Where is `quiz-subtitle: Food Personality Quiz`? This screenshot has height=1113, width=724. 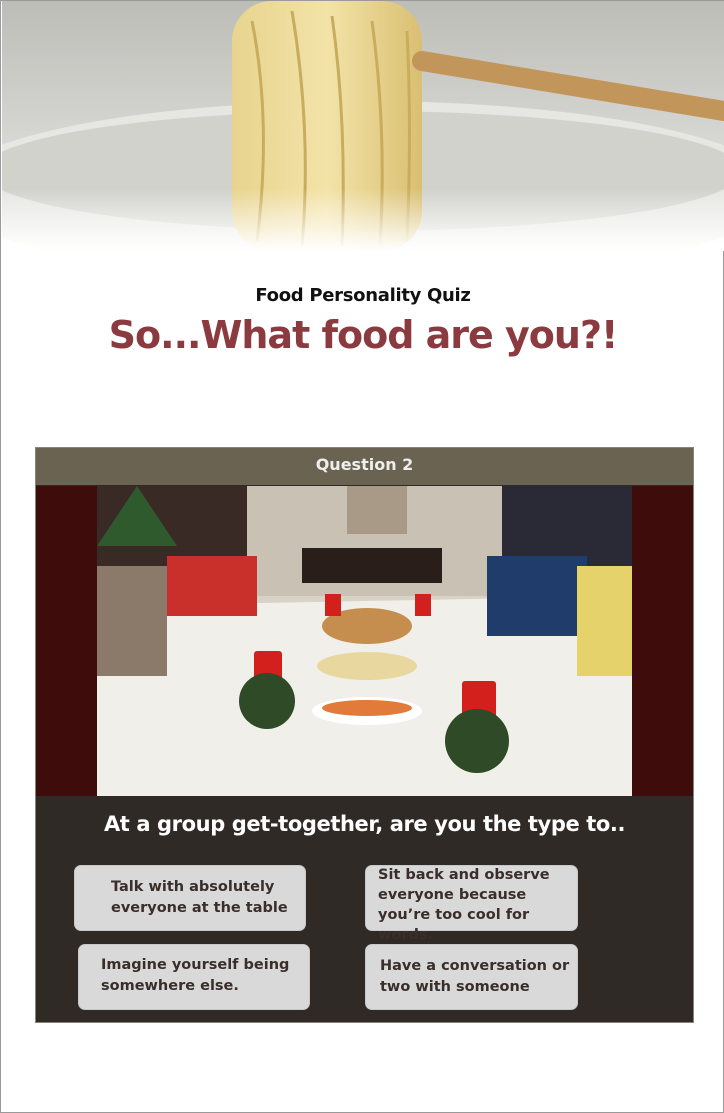
quiz-subtitle: Food Personality Quiz is located at coordinates (363, 295).